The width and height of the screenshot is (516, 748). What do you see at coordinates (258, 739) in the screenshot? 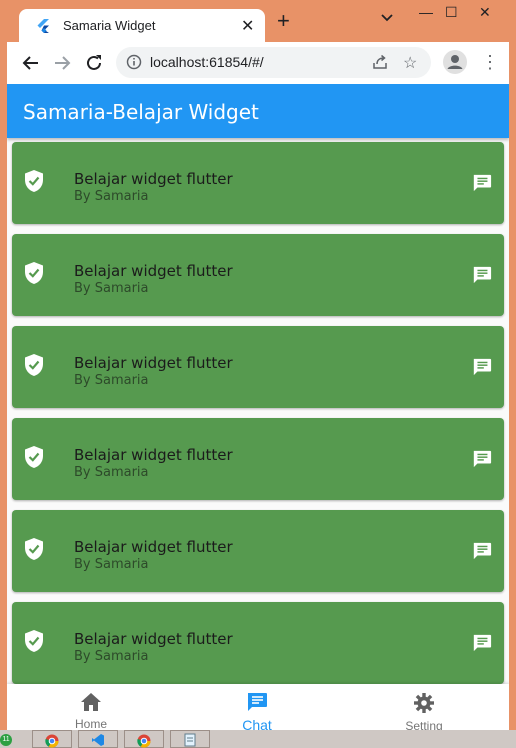
I see `os-taskbar: 11` at bounding box center [258, 739].